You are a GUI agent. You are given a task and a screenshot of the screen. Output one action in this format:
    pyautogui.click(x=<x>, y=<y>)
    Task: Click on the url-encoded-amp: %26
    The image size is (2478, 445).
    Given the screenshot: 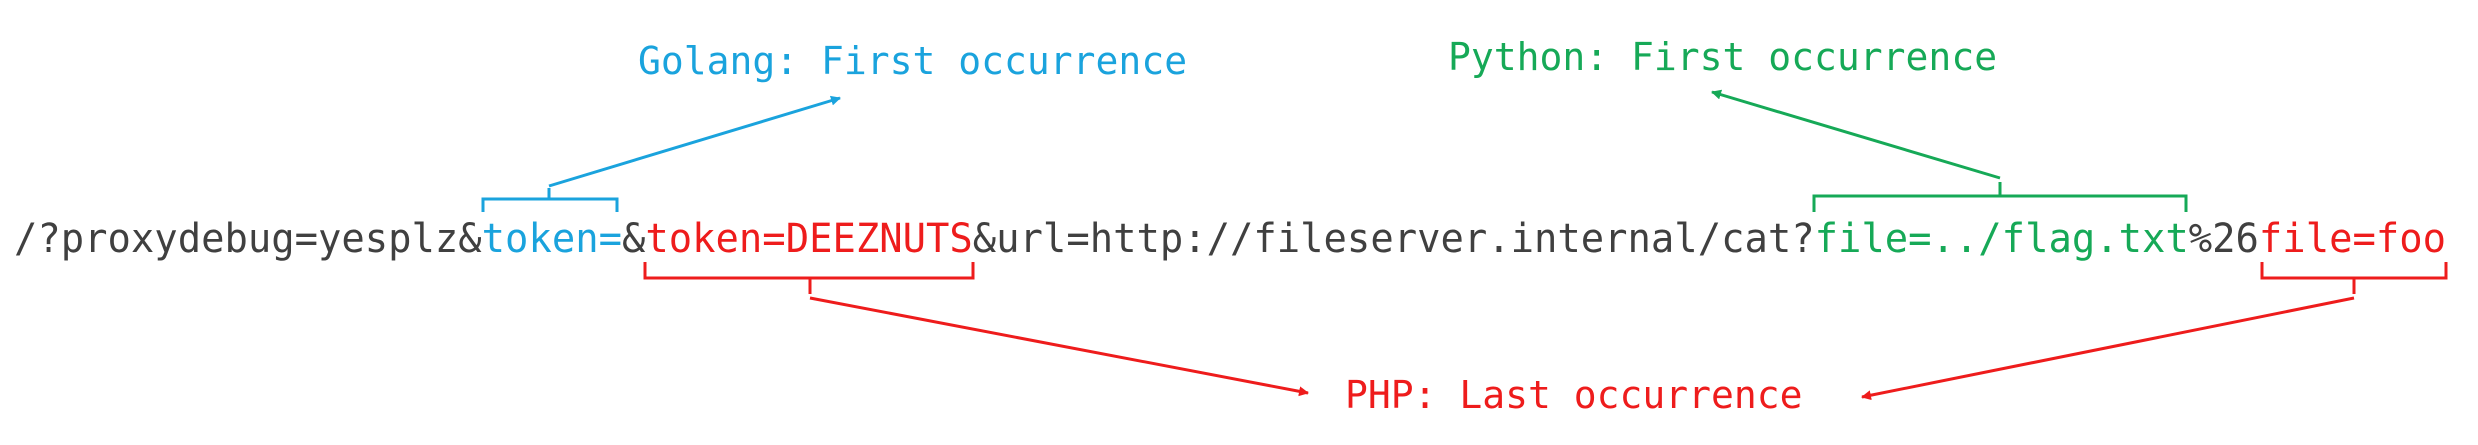 What is the action you would take?
    pyautogui.click(x=2224, y=239)
    